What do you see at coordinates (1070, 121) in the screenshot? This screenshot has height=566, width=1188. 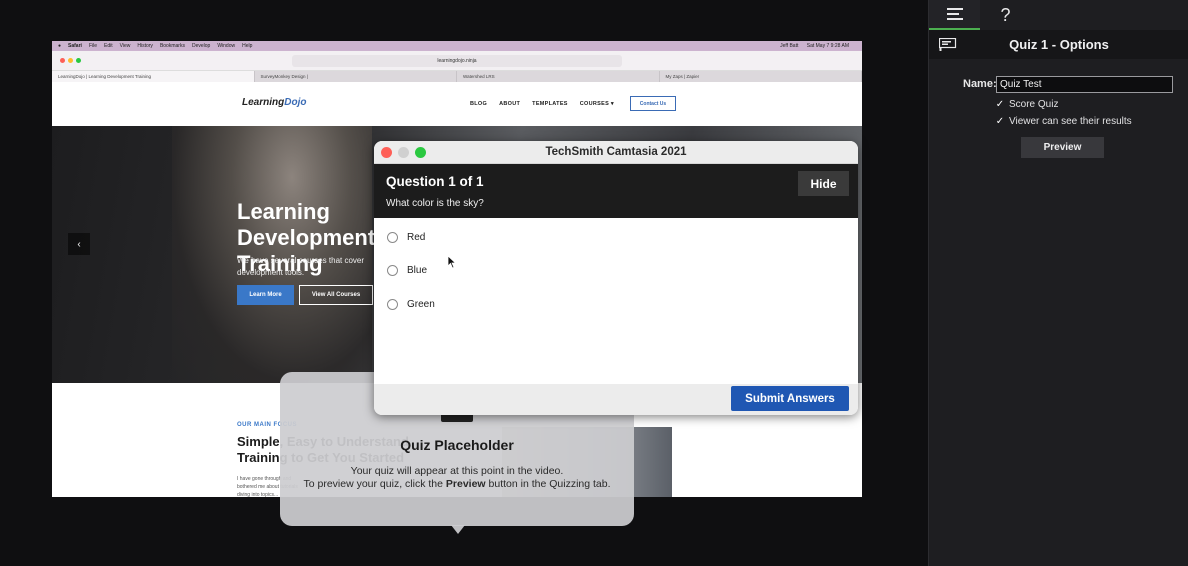 I see `viewer-results-label: Viewer can see their results` at bounding box center [1070, 121].